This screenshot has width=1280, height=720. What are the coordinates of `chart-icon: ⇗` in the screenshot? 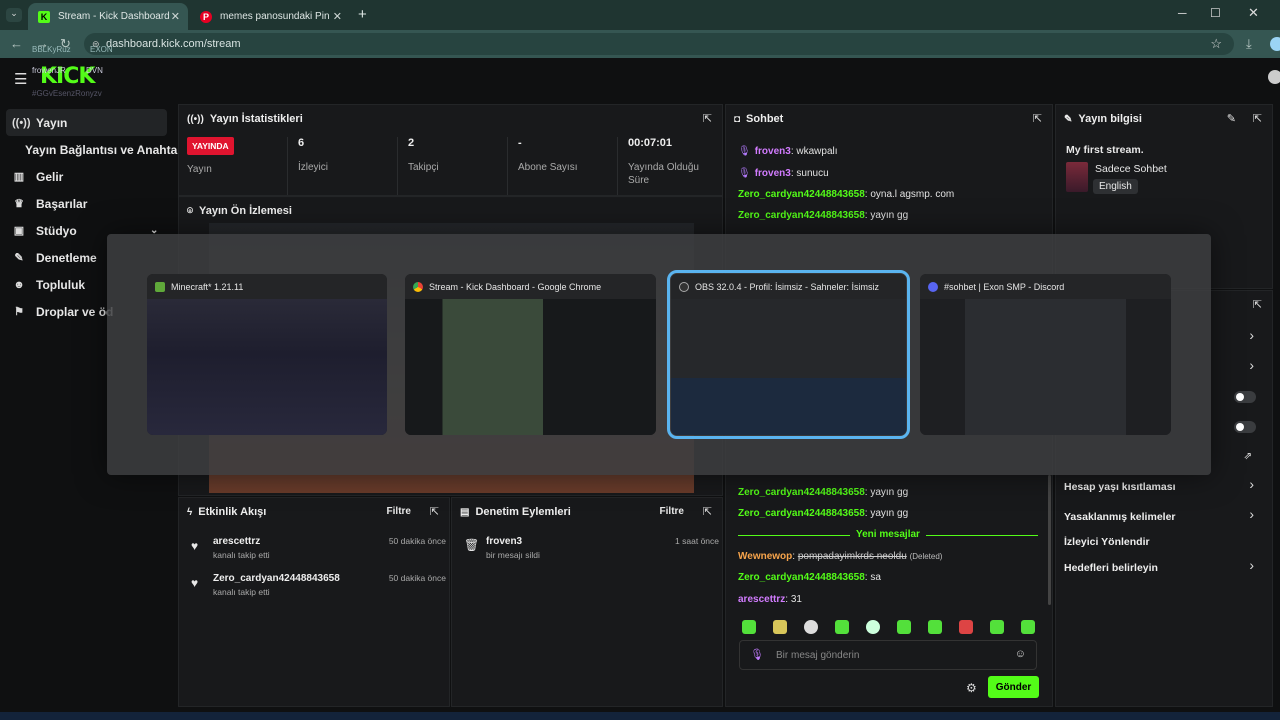 It's located at (1248, 456).